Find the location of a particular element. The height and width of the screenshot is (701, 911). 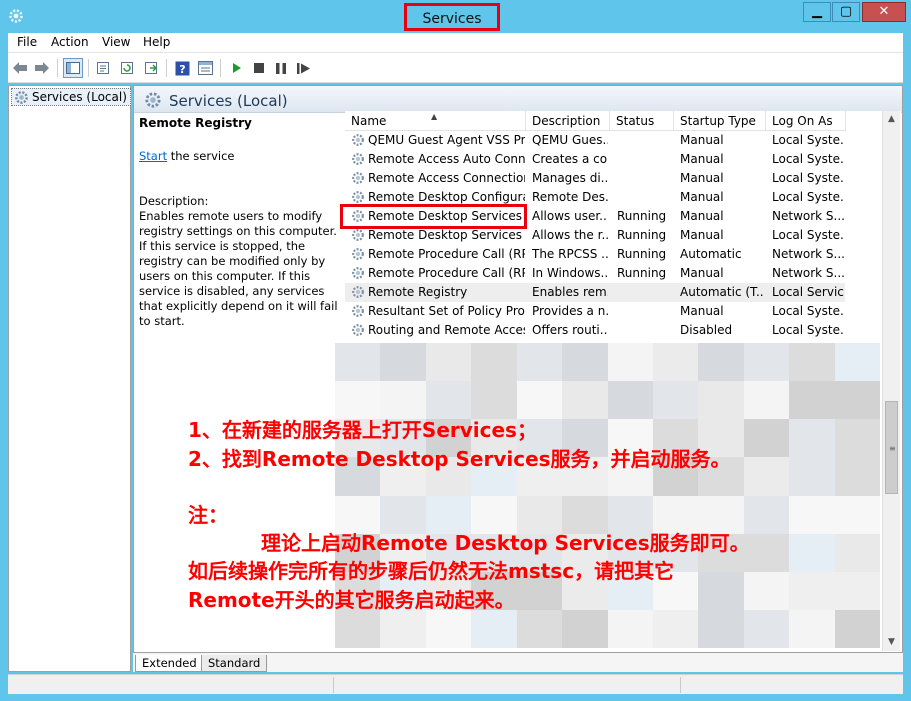

tab-standard: Standard is located at coordinates (234, 663).